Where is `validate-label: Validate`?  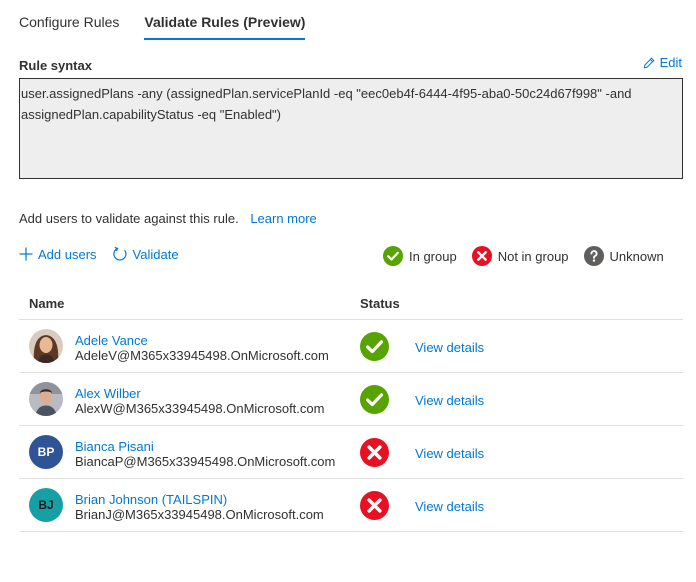
validate-label: Validate is located at coordinates (155, 254).